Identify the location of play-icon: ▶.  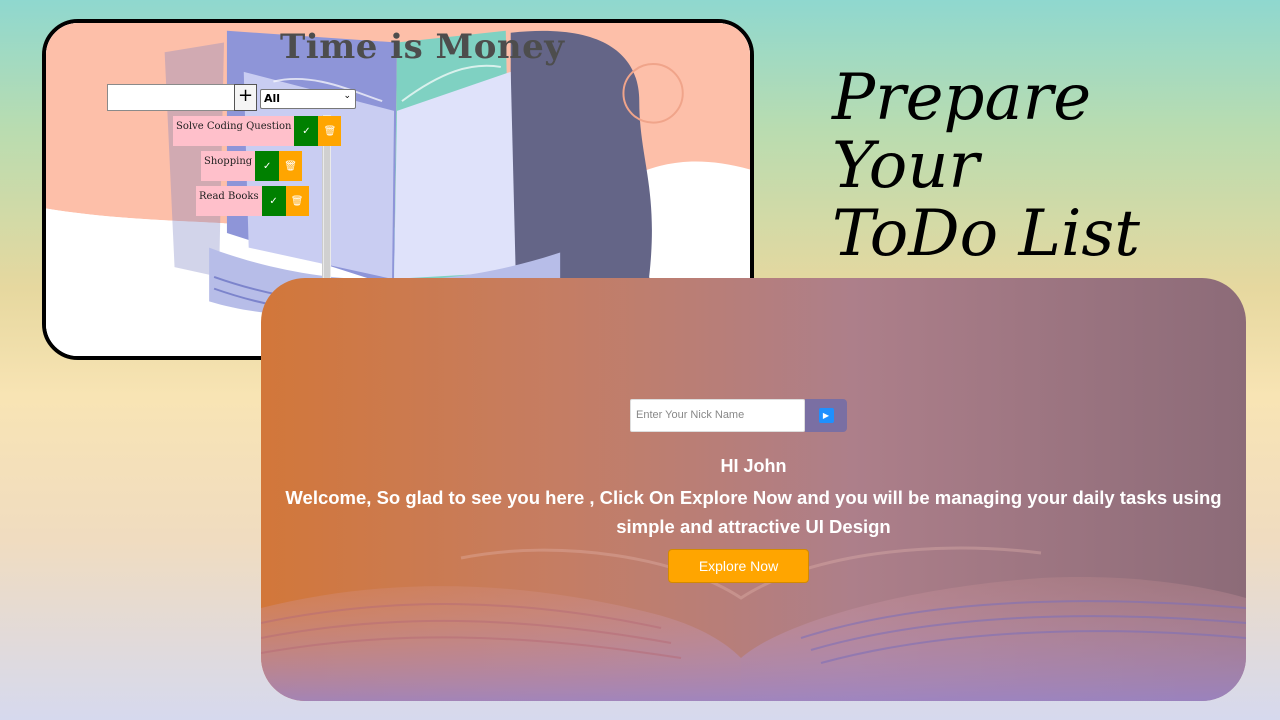
(826, 415).